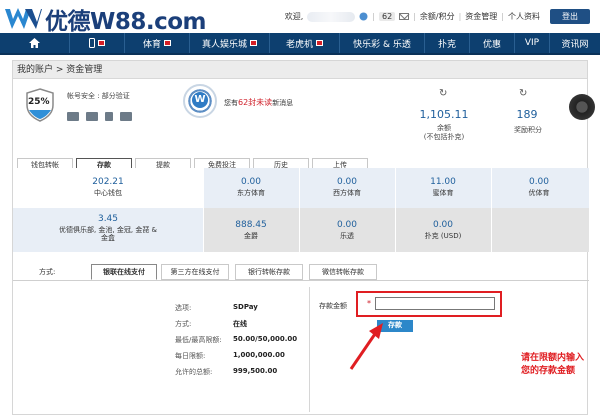  I want to click on main-nav: 体育 真人娱乐城 老虎机 快乐彩 & 乐透 扑克 优惠 VIP 资讯网, so click(300, 44).